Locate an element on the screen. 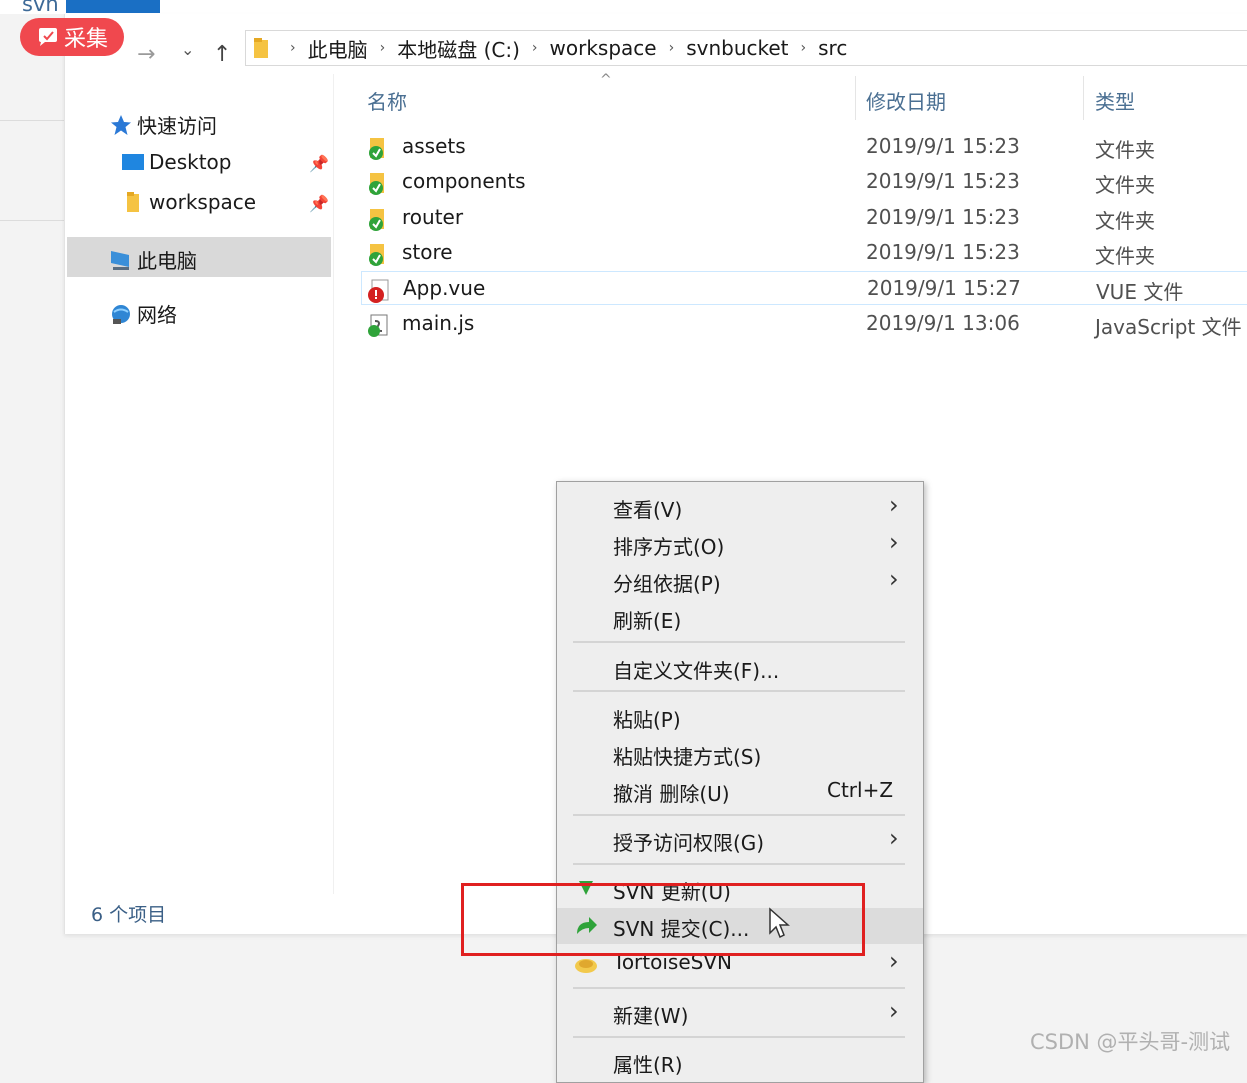 This screenshot has height=1083, width=1247. collect-icon is located at coordinates (47, 37).